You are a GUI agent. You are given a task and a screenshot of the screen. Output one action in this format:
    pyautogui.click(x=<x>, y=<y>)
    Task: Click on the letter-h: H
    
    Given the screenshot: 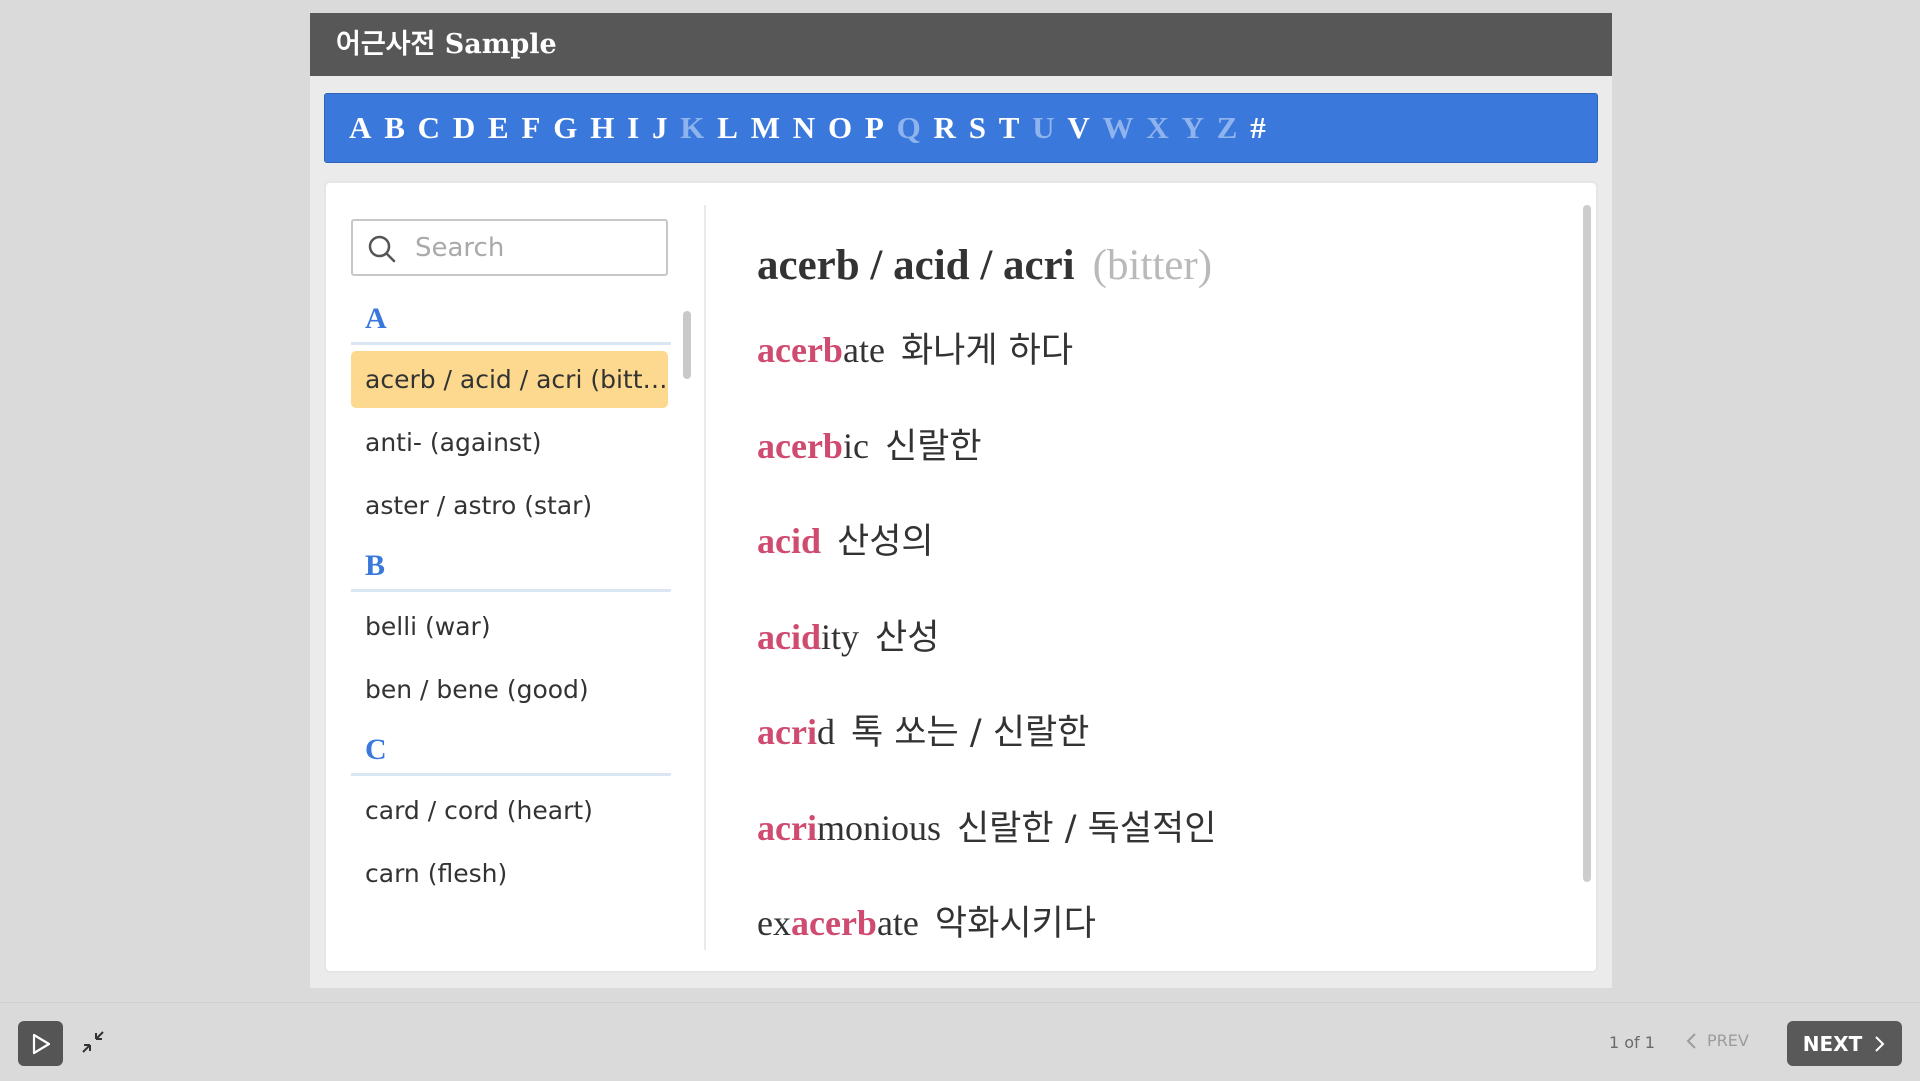 What is the action you would take?
    pyautogui.click(x=602, y=128)
    